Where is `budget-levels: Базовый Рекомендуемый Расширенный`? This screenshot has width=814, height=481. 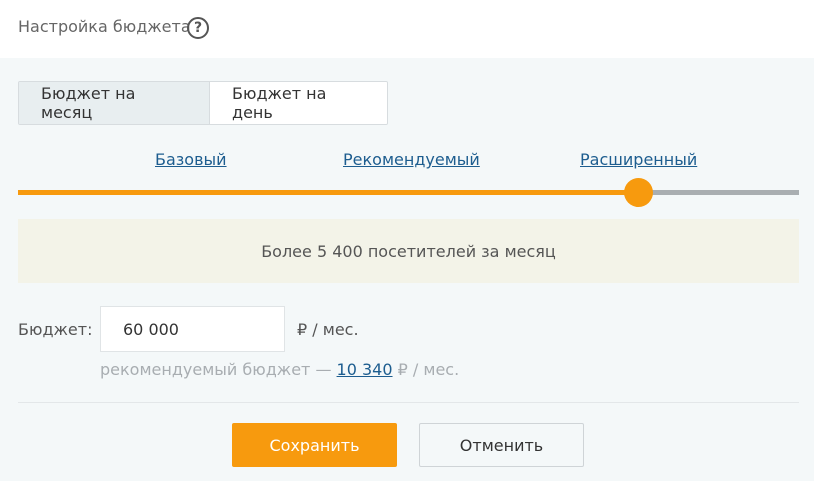 budget-levels: Базовый Рекомендуемый Расширенный is located at coordinates (407, 161).